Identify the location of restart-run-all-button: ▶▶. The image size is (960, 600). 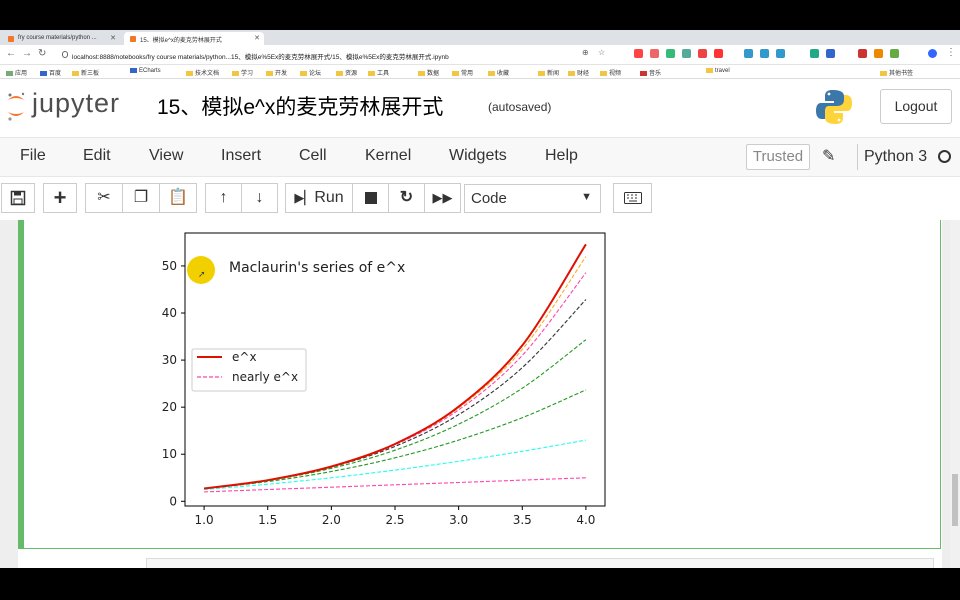
(442, 198).